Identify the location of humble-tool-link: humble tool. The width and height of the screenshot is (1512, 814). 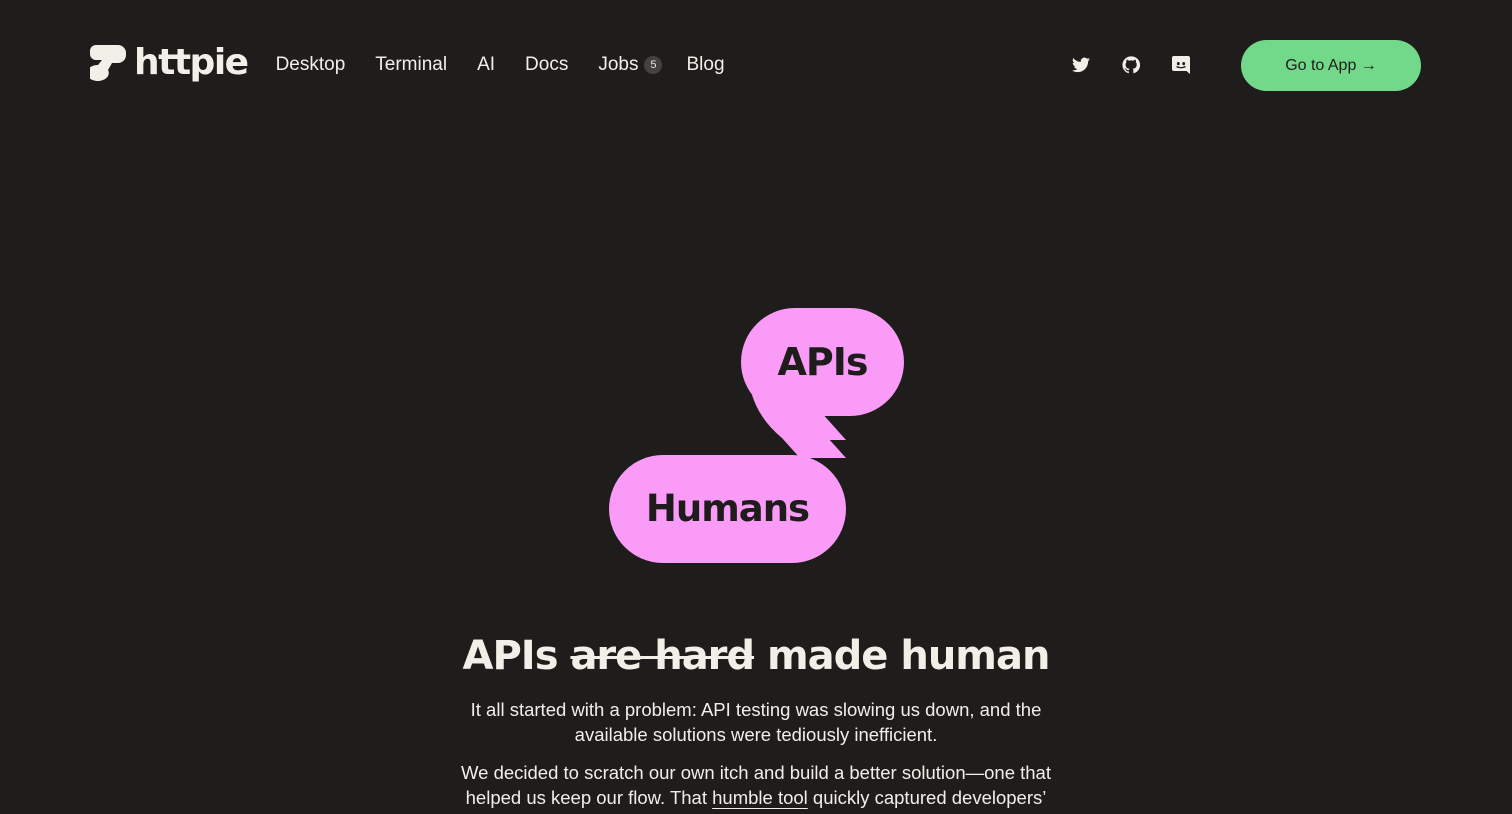
(760, 797).